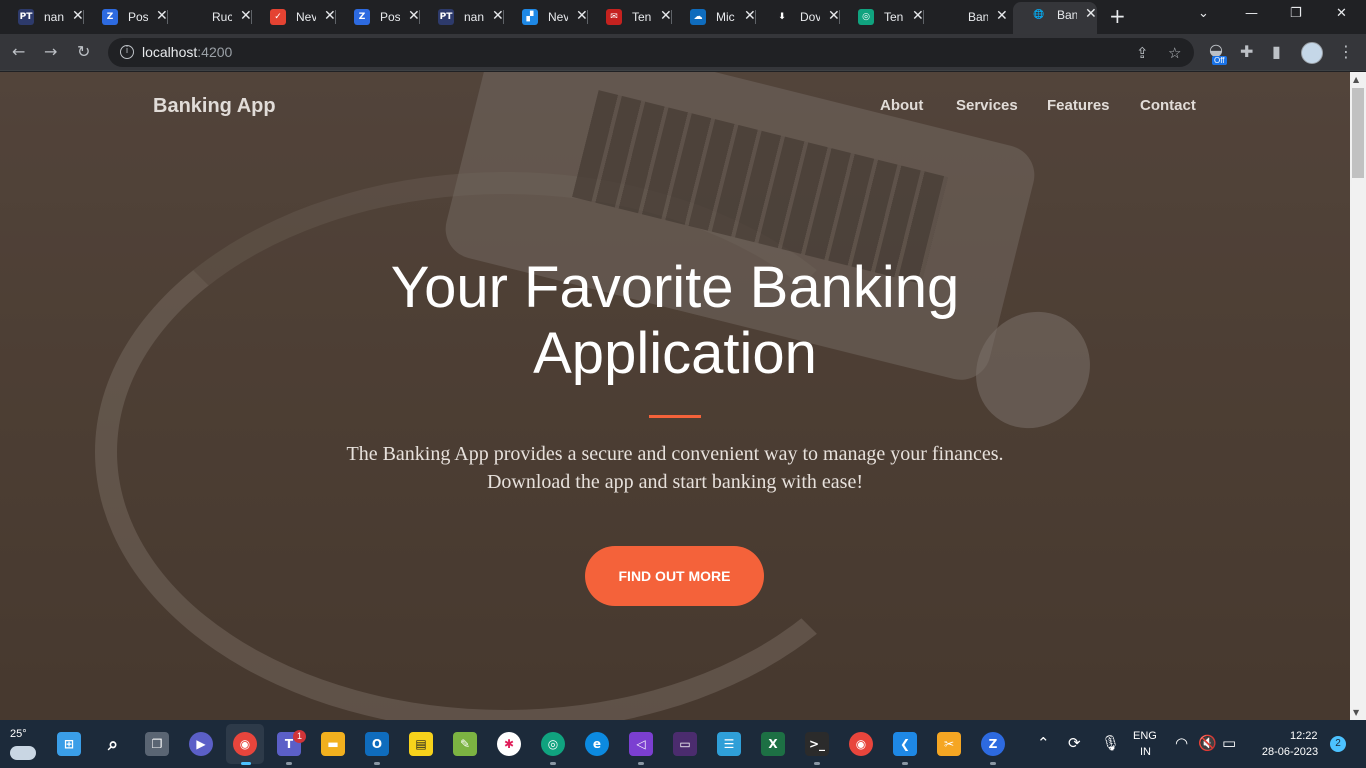  Describe the element at coordinates (1229, 743) in the screenshot. I see `battery-icon: ▭` at that location.